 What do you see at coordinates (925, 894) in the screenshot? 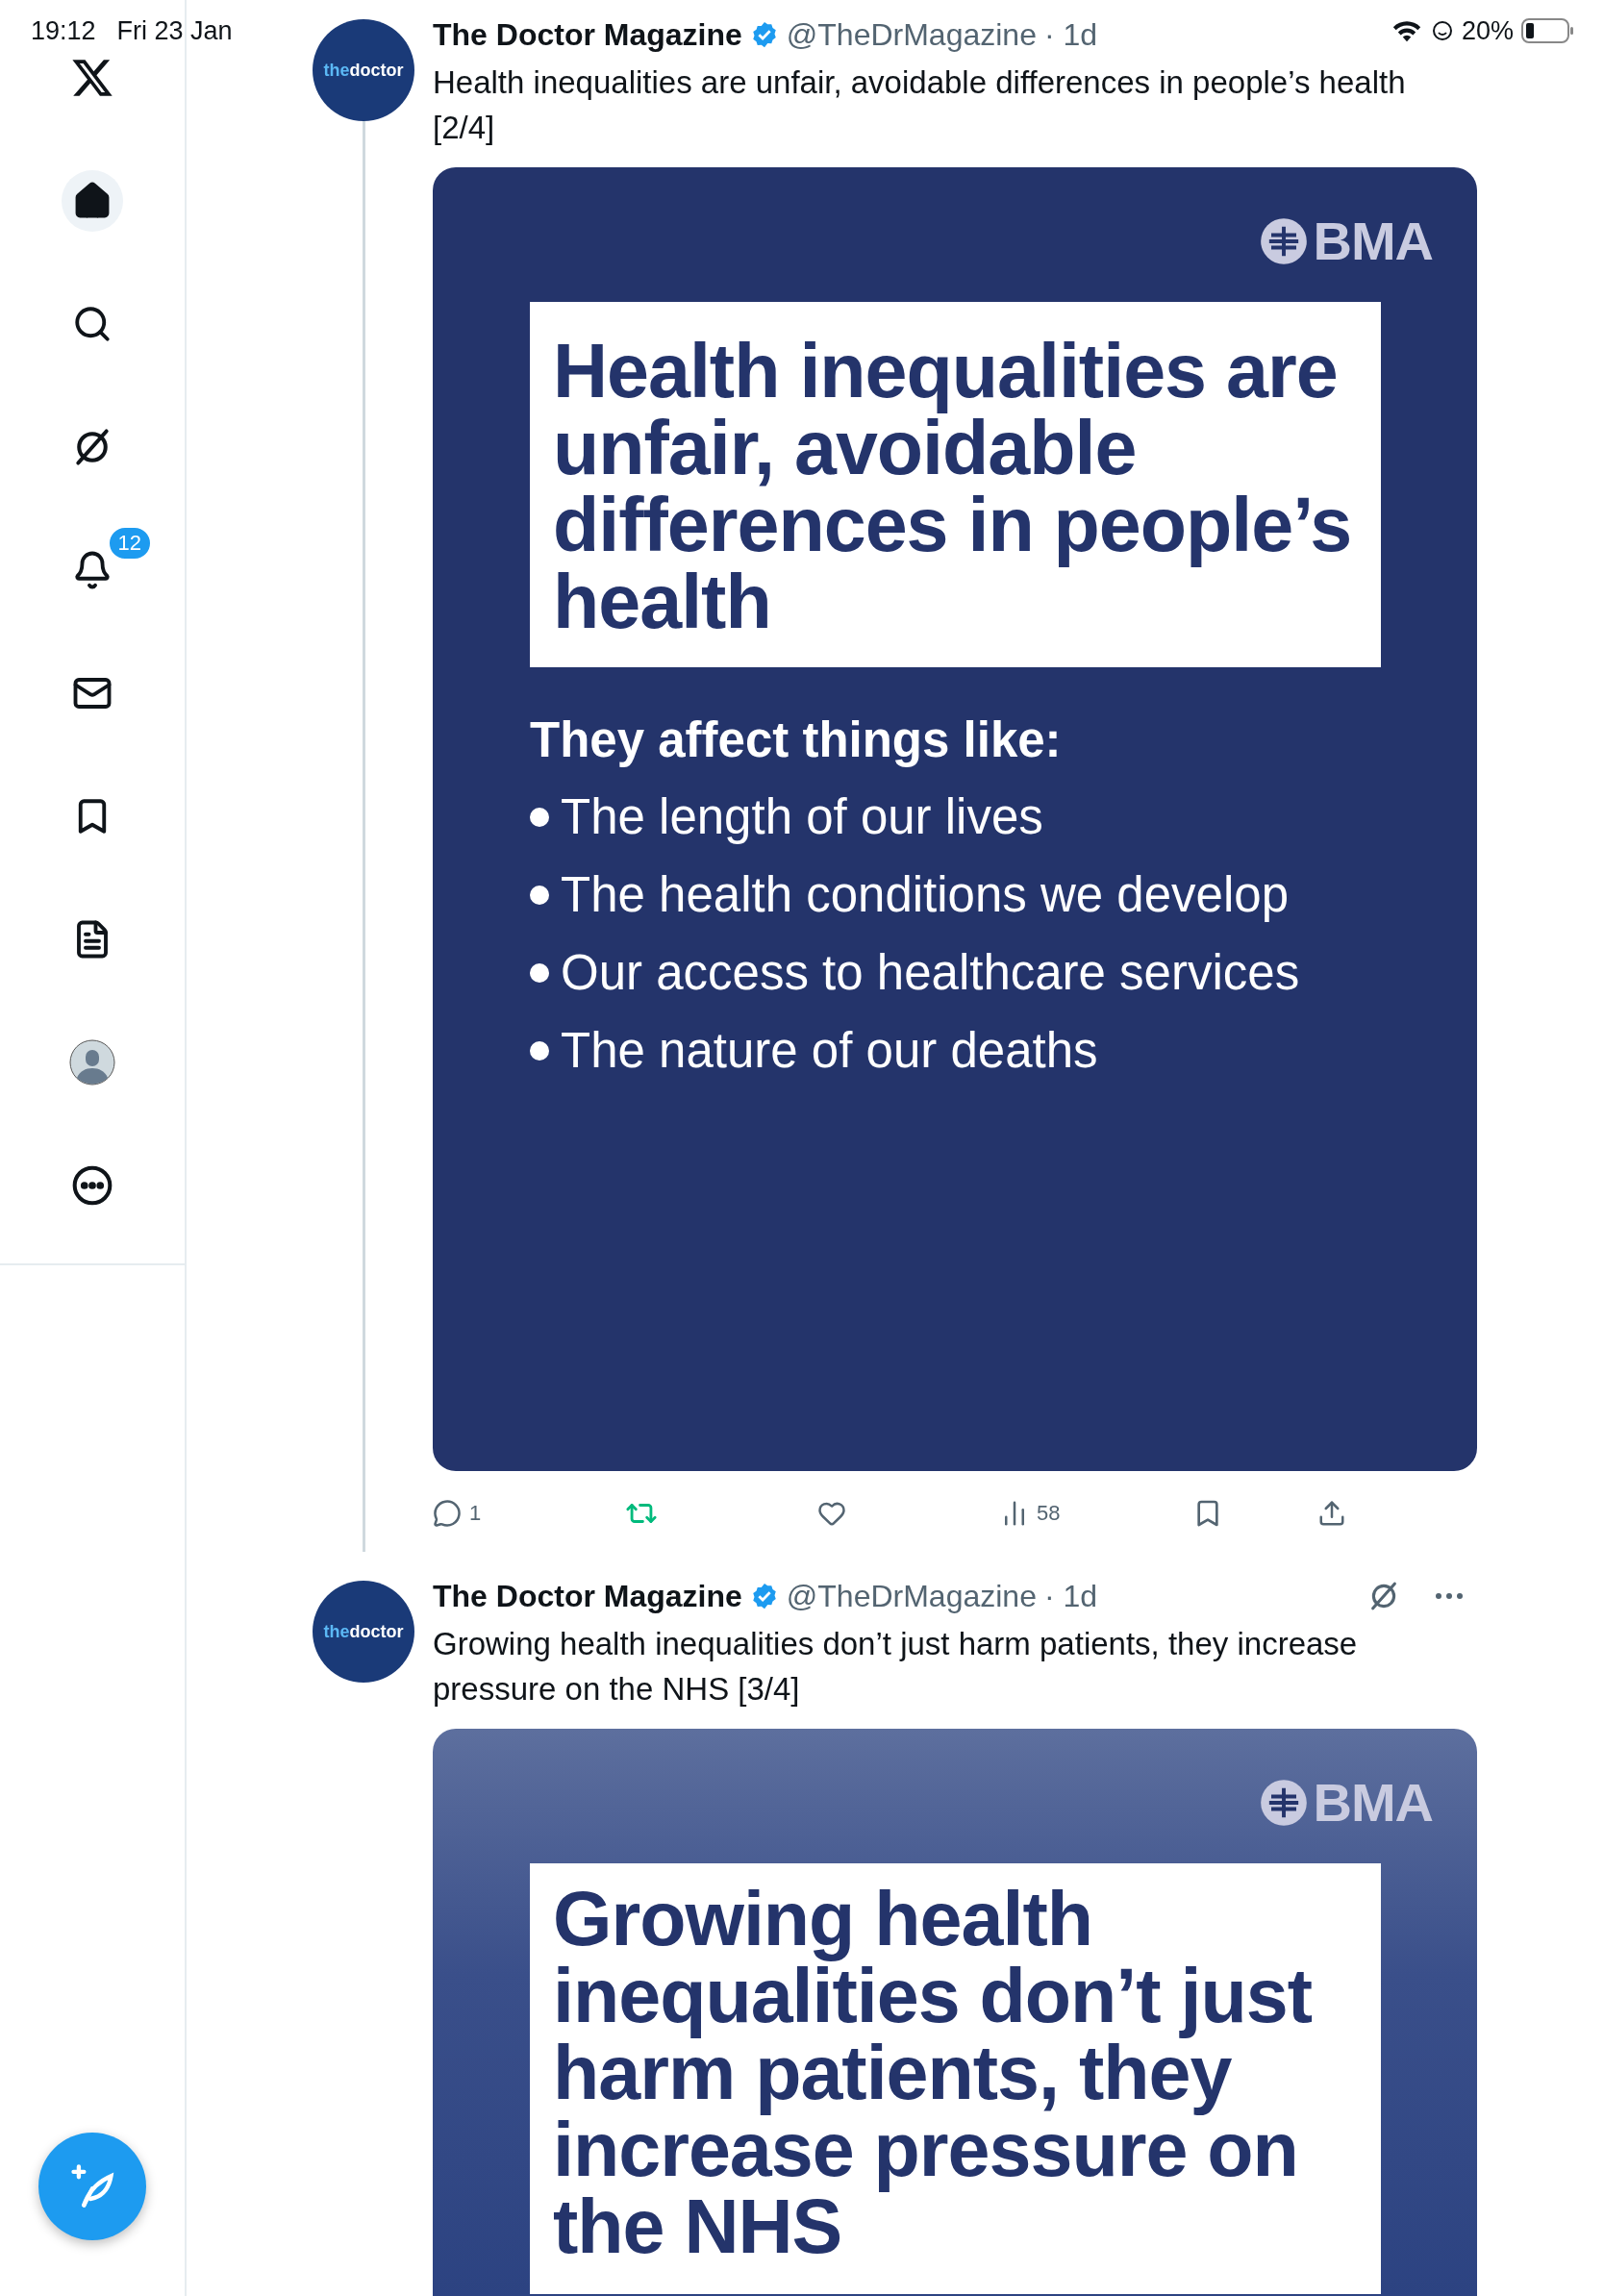
I see `bullet-text: The health conditions we develop` at bounding box center [925, 894].